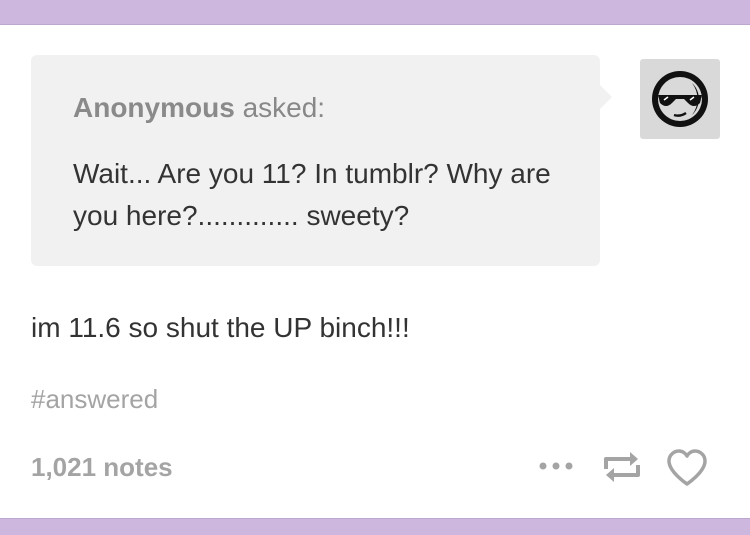 This screenshot has width=750, height=535. Describe the element at coordinates (375, 526) in the screenshot. I see `bottom-border-band` at that location.